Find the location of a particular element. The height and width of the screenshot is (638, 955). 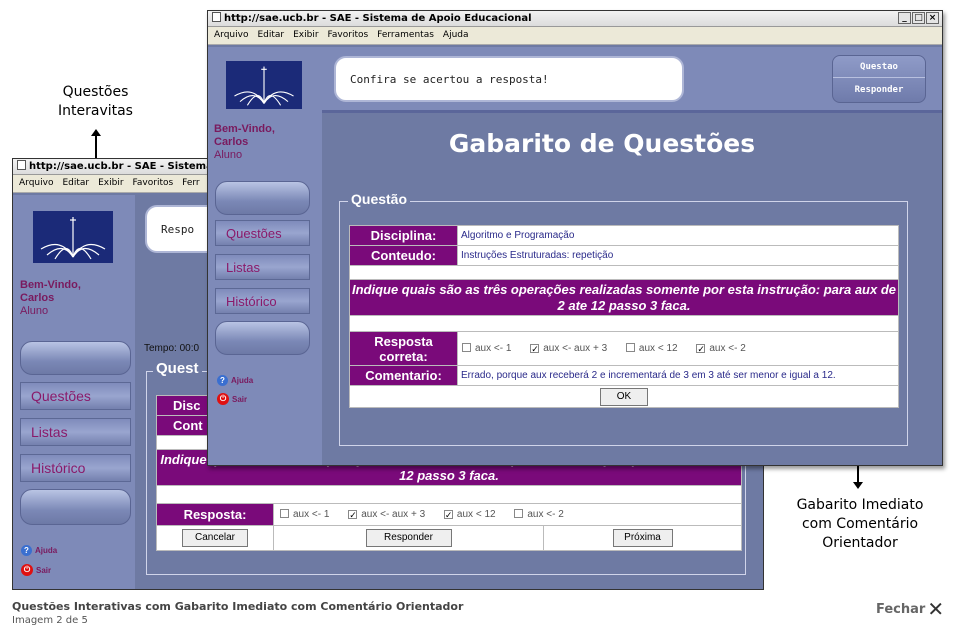

option-label: aux < 12 is located at coordinates (476, 514).